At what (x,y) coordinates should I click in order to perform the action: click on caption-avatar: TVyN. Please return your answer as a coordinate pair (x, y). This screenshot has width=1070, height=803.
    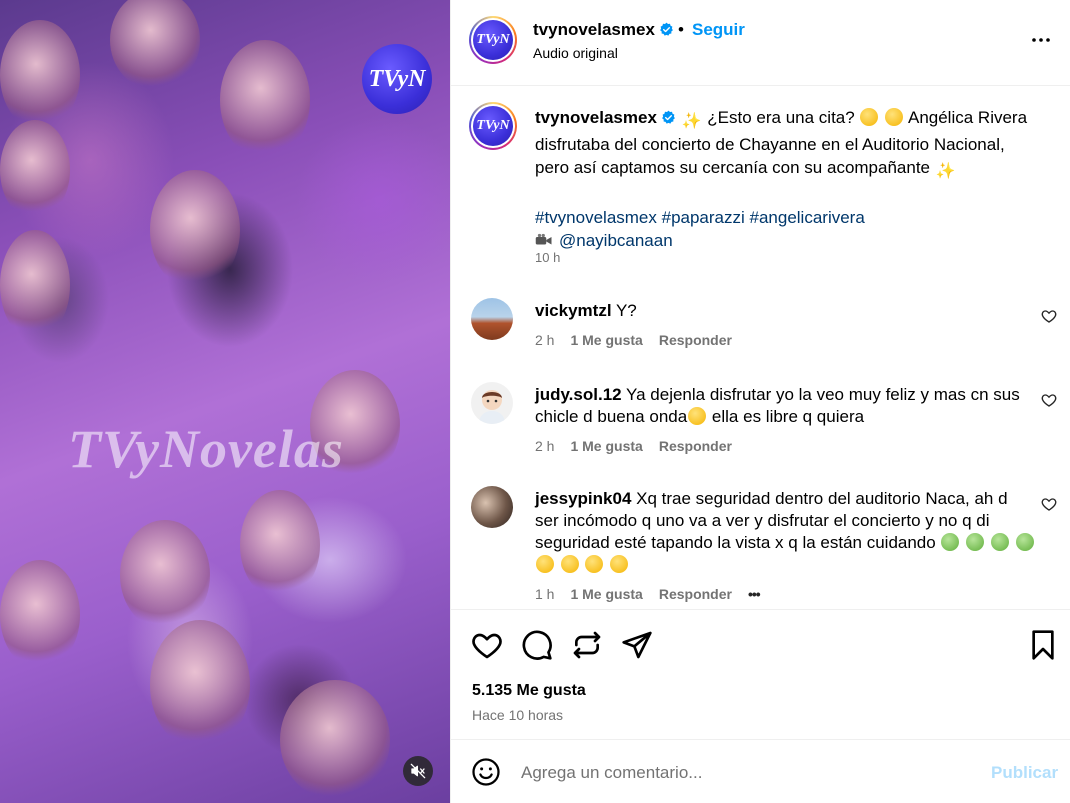
    Looking at the image, I should click on (493, 126).